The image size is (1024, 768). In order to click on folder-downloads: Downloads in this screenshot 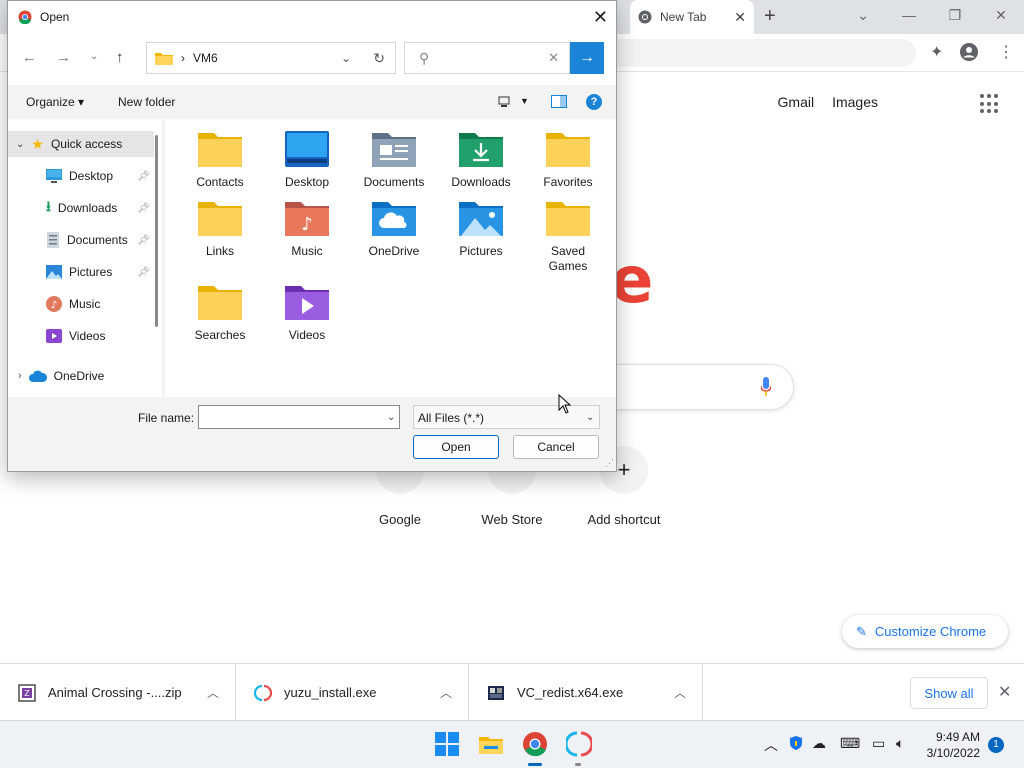, I will do `click(481, 160)`.